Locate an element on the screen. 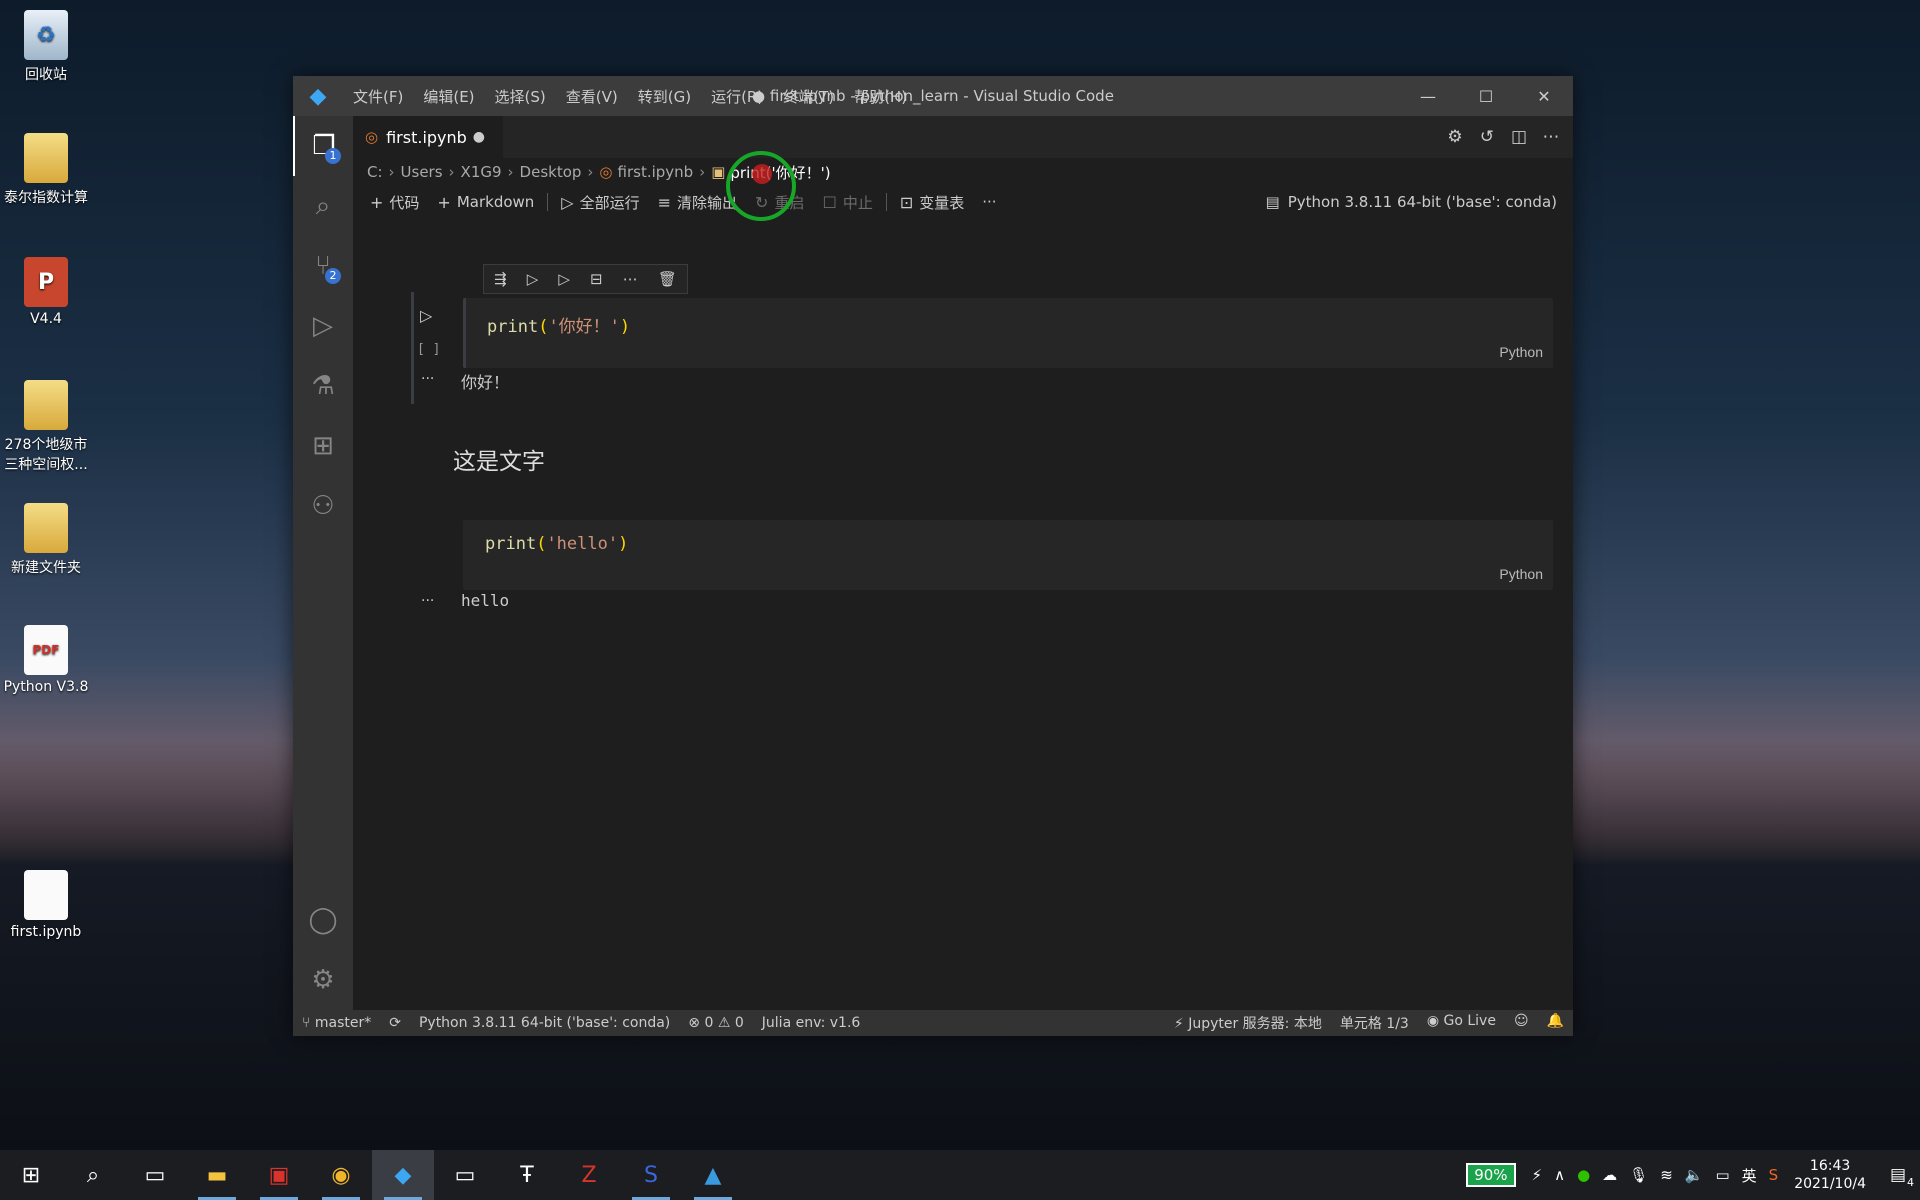 This screenshot has width=1920, height=1200. desktop-icon-new-folder: 新建文件夹 is located at coordinates (46, 540).